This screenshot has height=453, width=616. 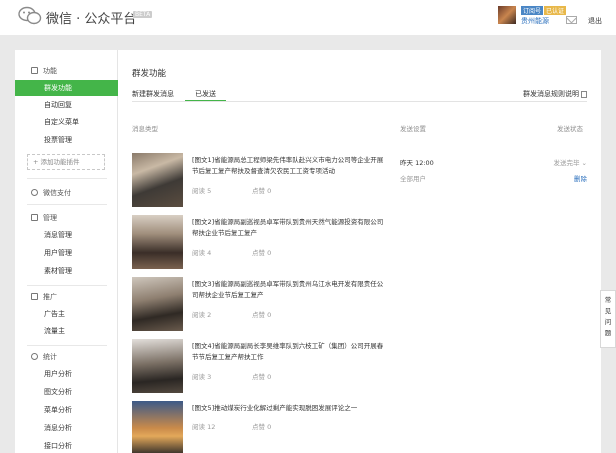 What do you see at coordinates (66, 392) in the screenshot?
I see `sidebar-item-article-analysis: 图文分析` at bounding box center [66, 392].